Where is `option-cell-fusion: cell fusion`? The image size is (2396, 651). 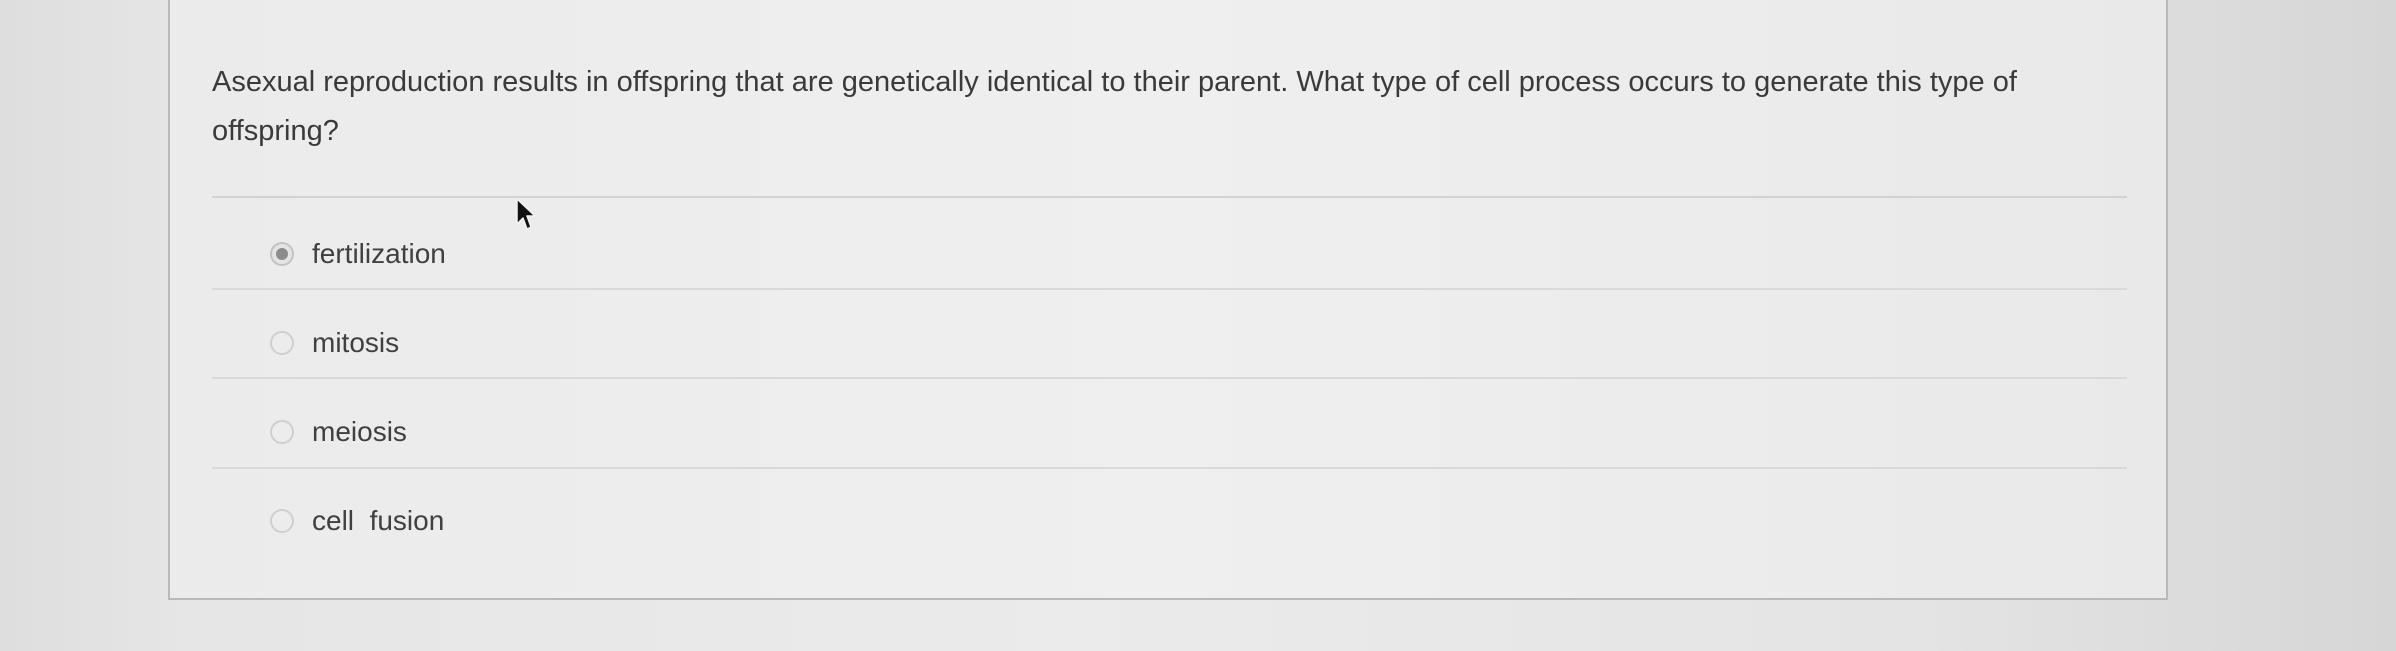
option-cell-fusion: cell fusion is located at coordinates (357, 521).